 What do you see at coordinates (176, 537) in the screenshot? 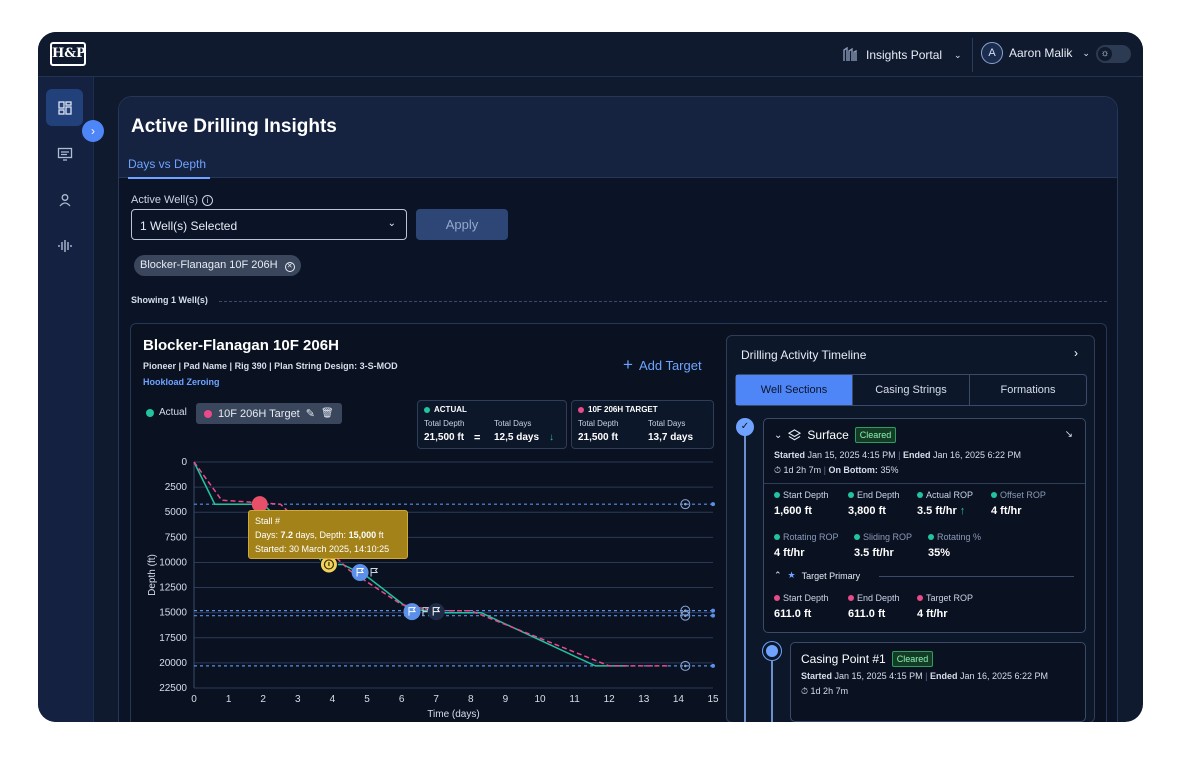
I see `y-tick-label: 7500` at bounding box center [176, 537].